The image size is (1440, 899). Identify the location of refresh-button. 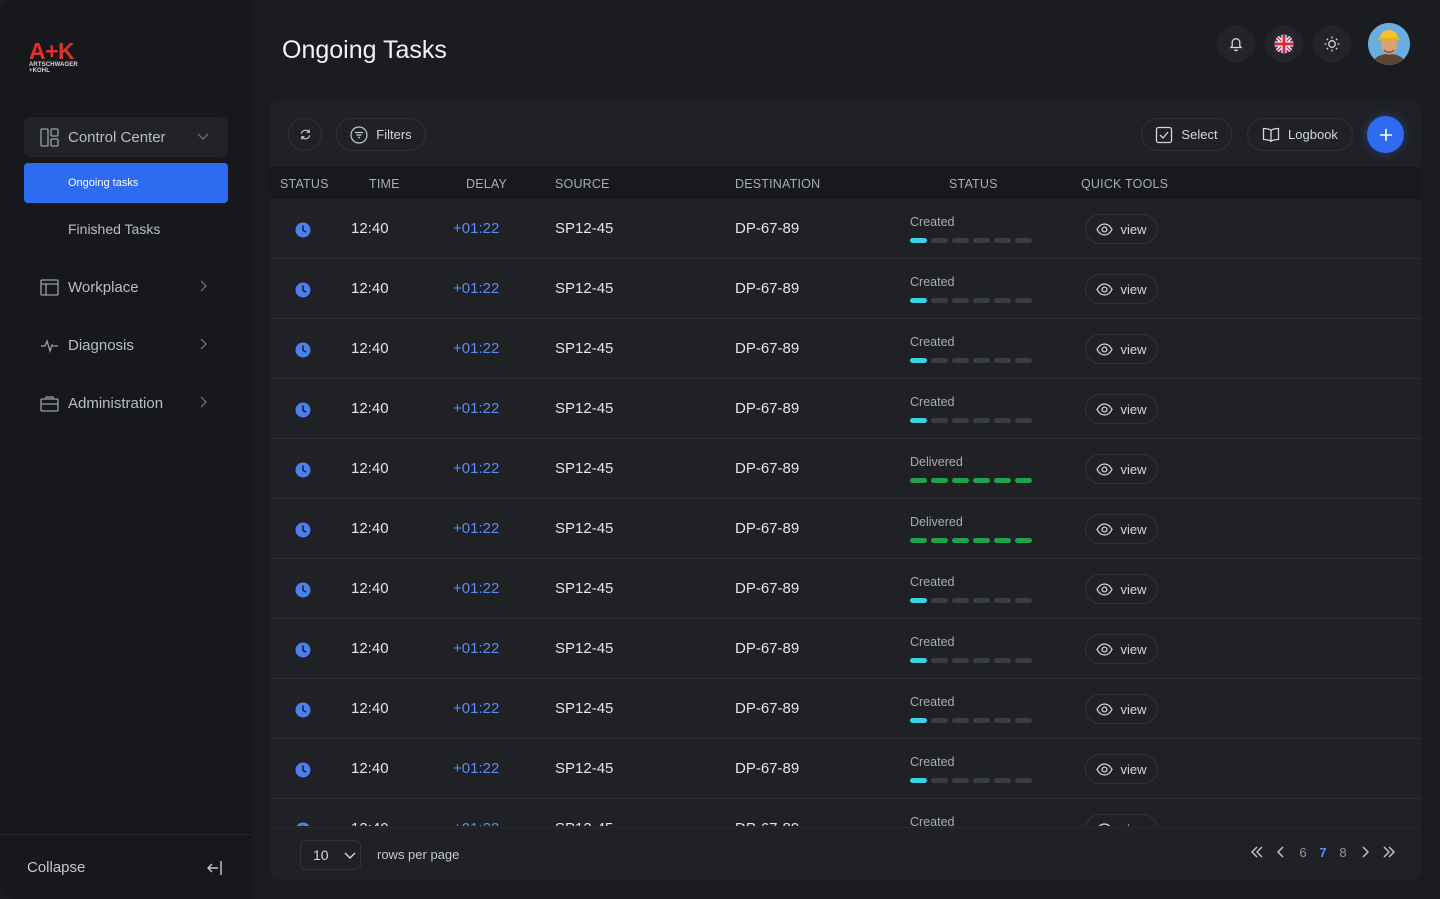
(305, 134).